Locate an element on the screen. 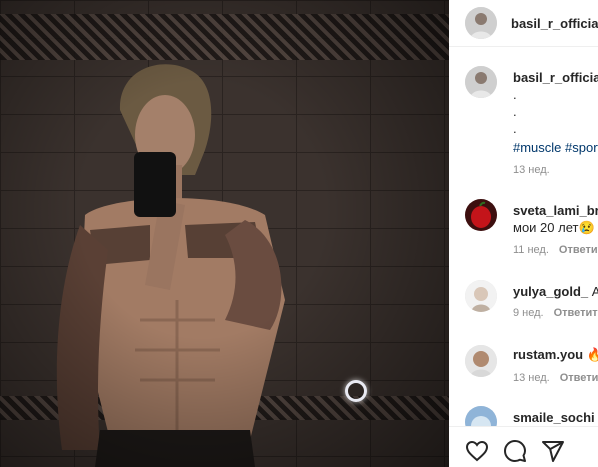  author-avatar is located at coordinates (481, 23).